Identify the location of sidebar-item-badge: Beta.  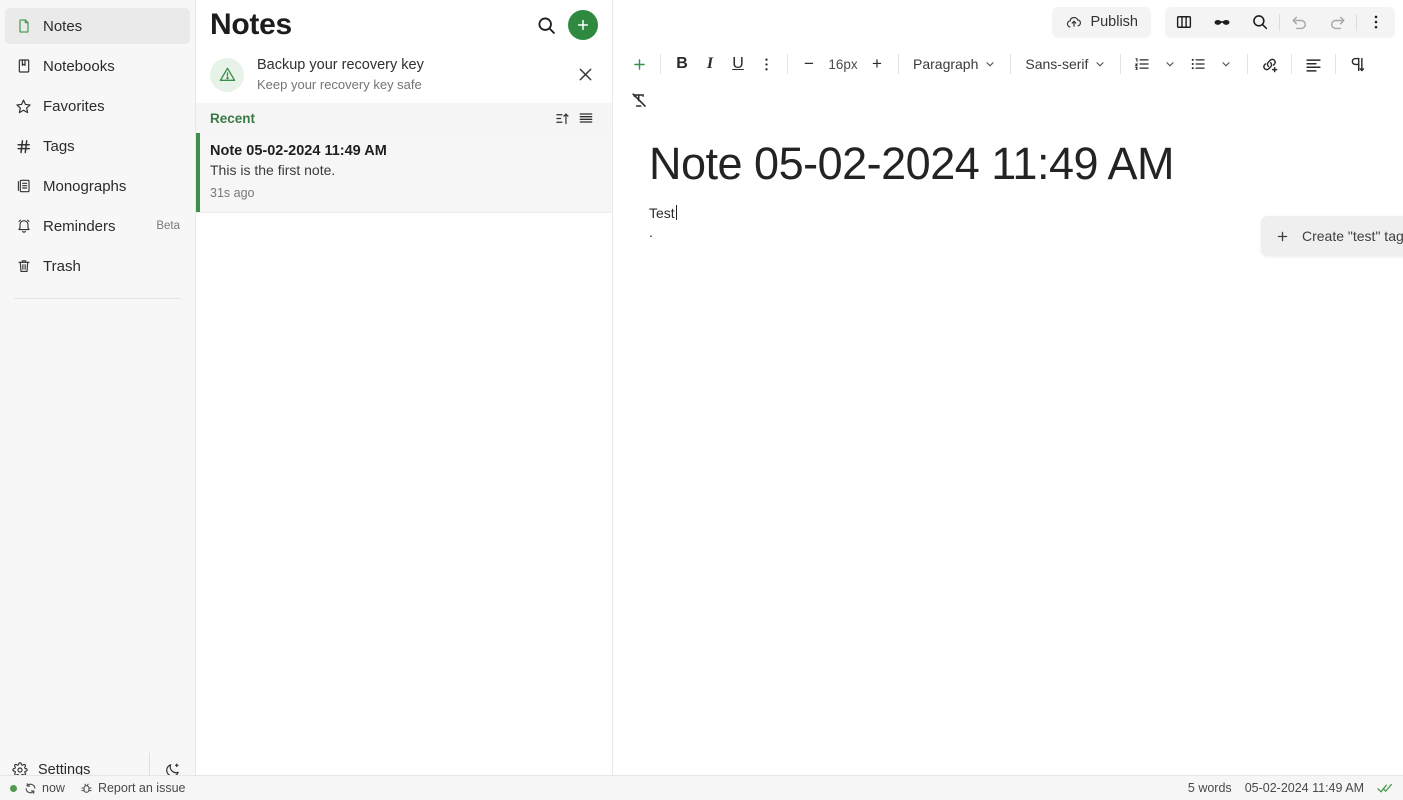
(168, 226).